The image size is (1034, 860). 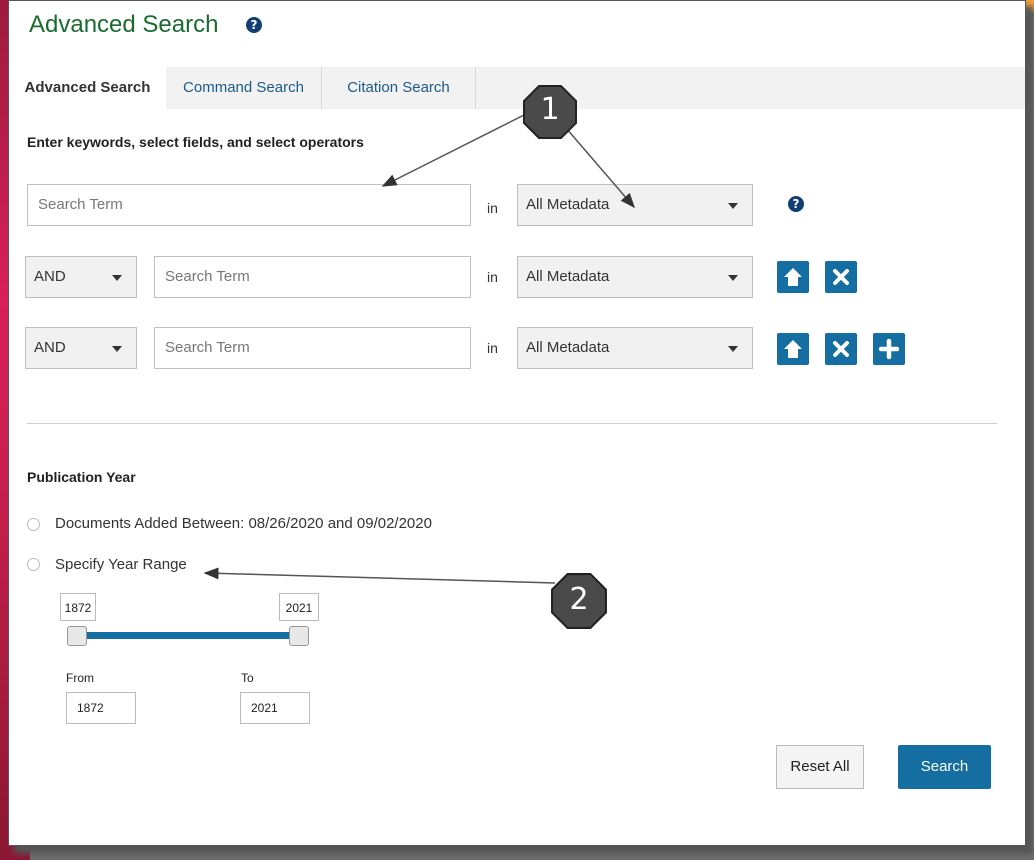 I want to click on callout-badge-1: 1, so click(x=550, y=112).